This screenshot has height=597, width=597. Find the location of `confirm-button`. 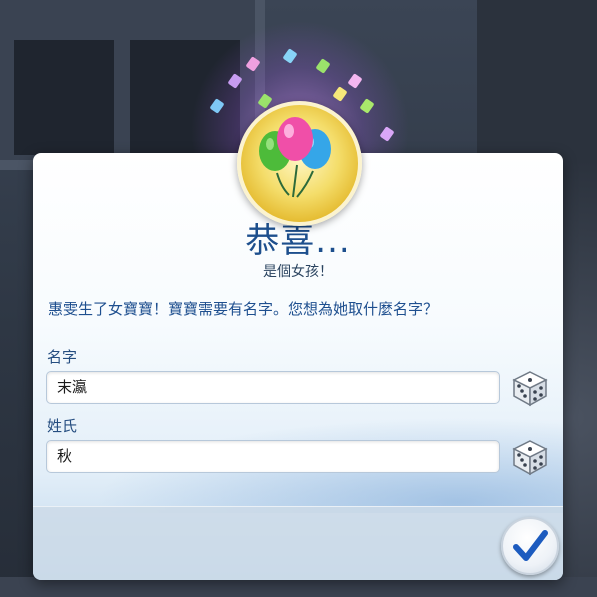

confirm-button is located at coordinates (530, 546).